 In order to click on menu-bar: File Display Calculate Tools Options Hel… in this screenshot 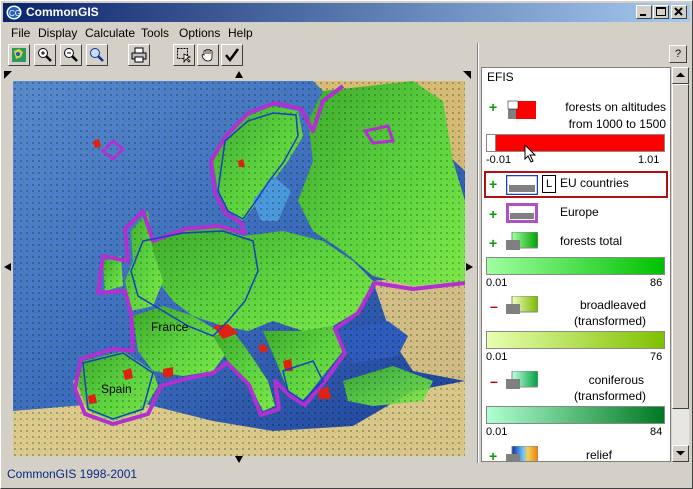, I will do `click(346, 32)`.